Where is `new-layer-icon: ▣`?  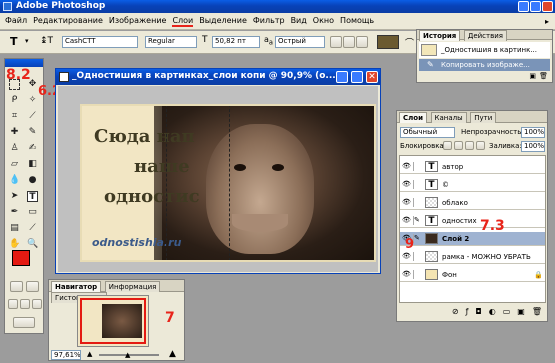 new-layer-icon: ▣ is located at coordinates (521, 313).